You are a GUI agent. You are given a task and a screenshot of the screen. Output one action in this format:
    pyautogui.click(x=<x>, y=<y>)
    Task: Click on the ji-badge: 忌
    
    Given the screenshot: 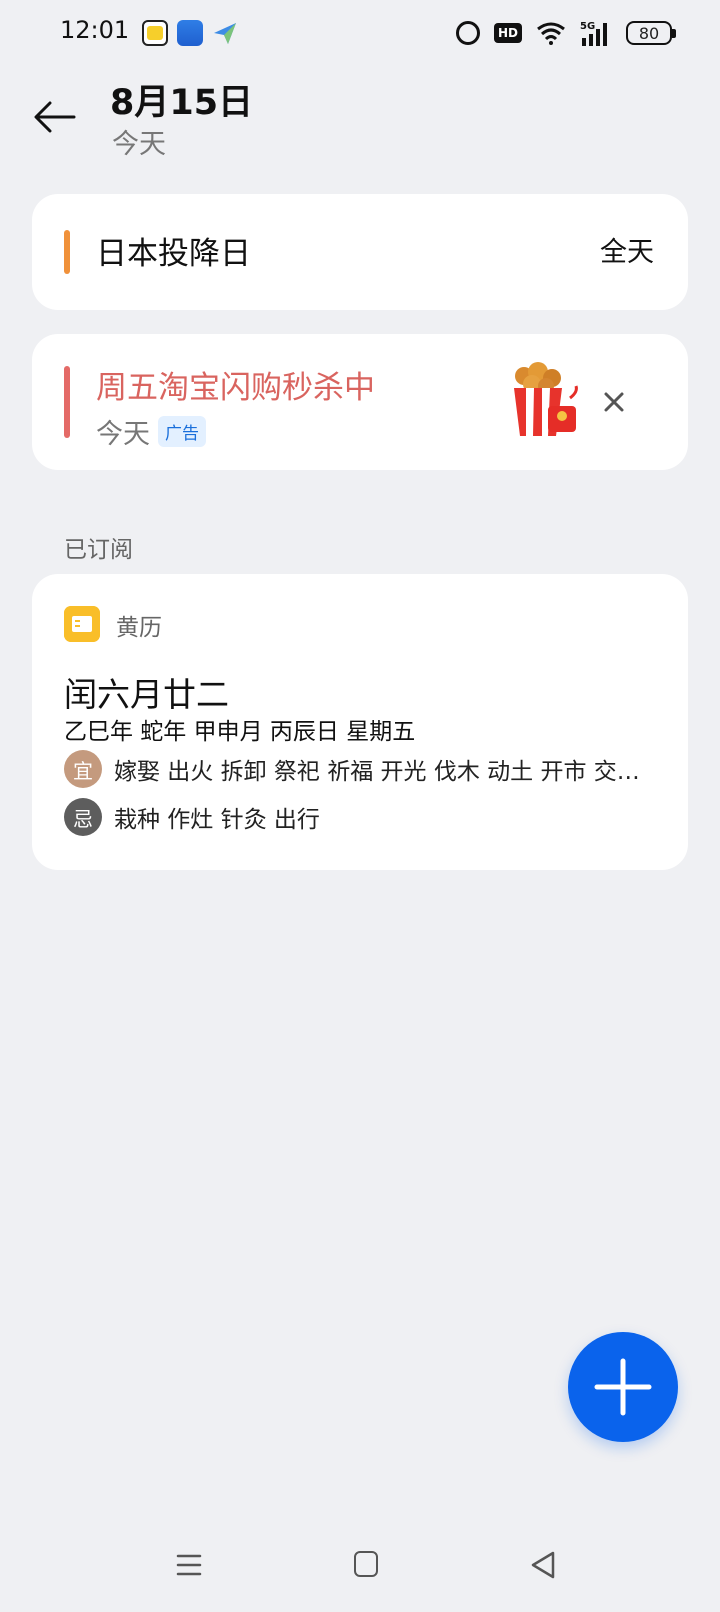 What is the action you would take?
    pyautogui.click(x=83, y=817)
    